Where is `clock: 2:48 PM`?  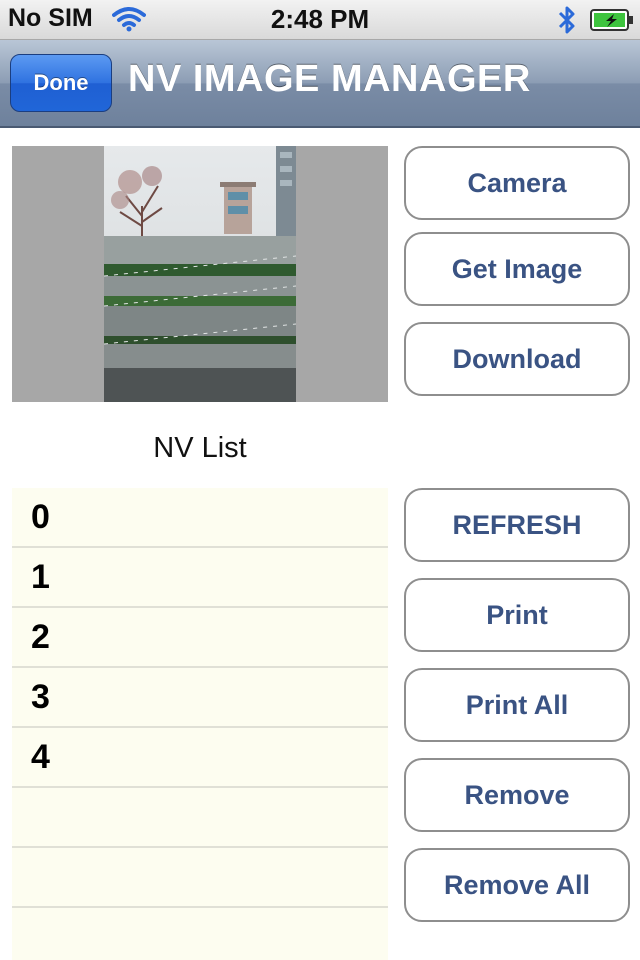 clock: 2:48 PM is located at coordinates (320, 19).